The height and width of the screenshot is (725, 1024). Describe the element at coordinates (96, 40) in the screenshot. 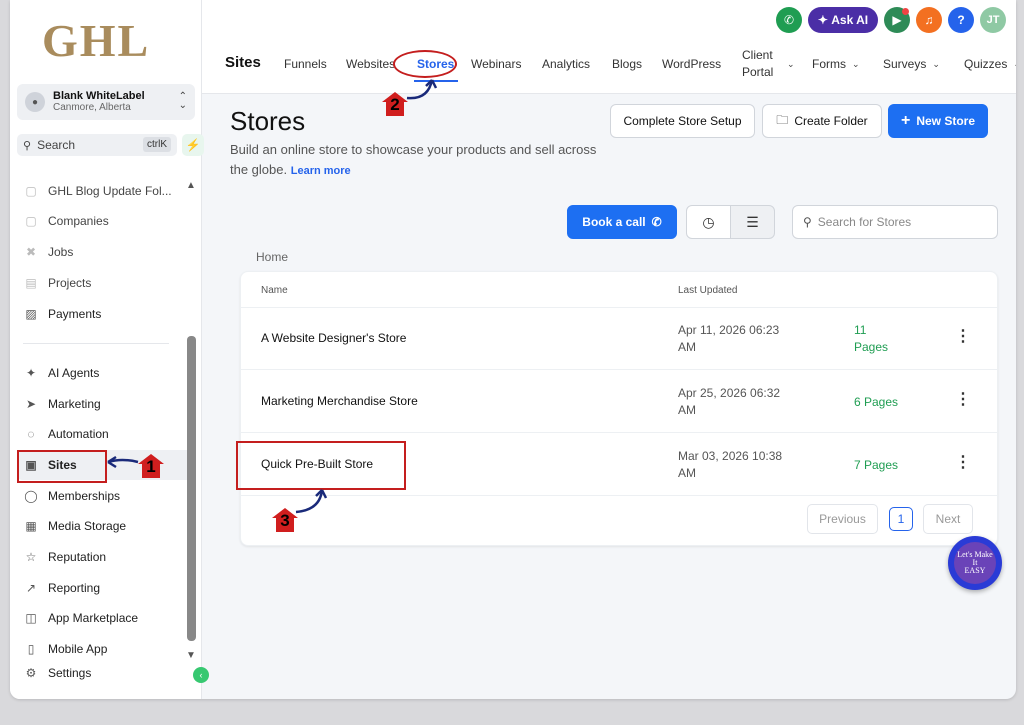

I see `brand-logo: GHL` at that location.